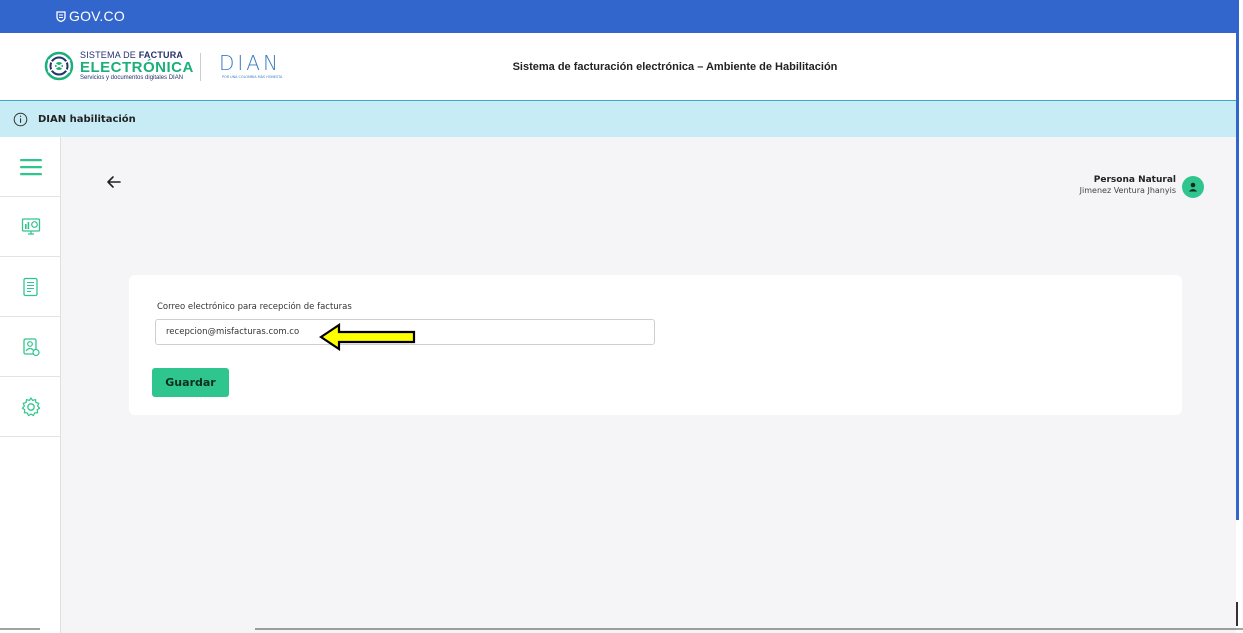  I want to click on sidebar-item-documents, so click(30, 287).